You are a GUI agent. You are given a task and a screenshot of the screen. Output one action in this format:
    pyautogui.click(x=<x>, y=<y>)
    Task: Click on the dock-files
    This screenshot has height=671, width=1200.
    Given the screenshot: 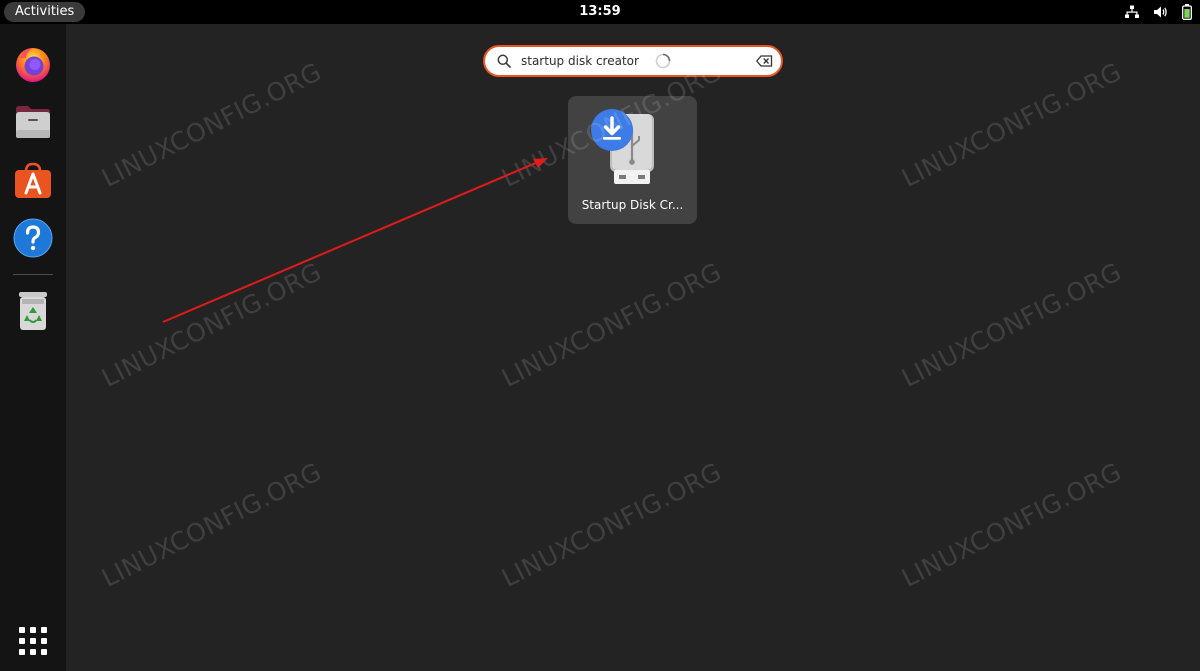 What is the action you would take?
    pyautogui.click(x=33, y=122)
    